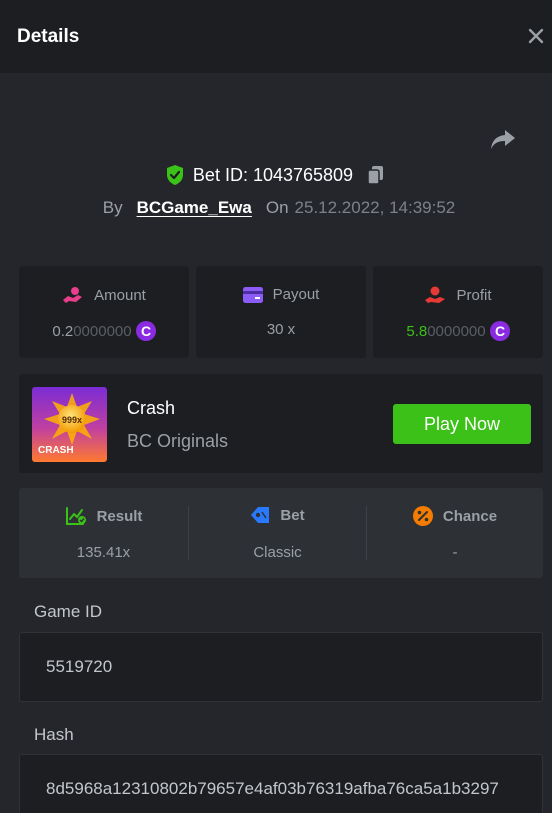 This screenshot has width=552, height=813. I want to click on game-id-field: 5519720, so click(281, 667).